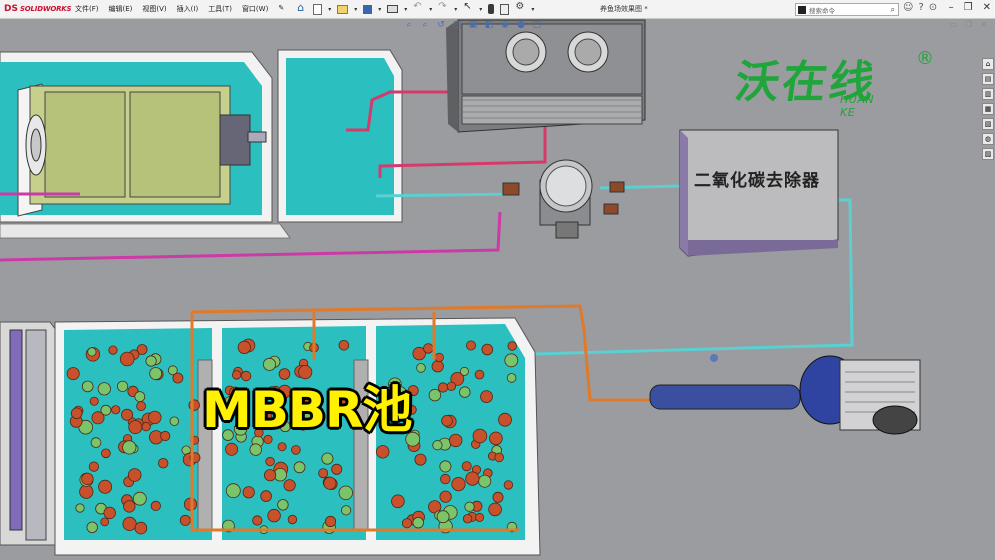 The image size is (995, 560). I want to click on command-search-icon, so click(802, 9).